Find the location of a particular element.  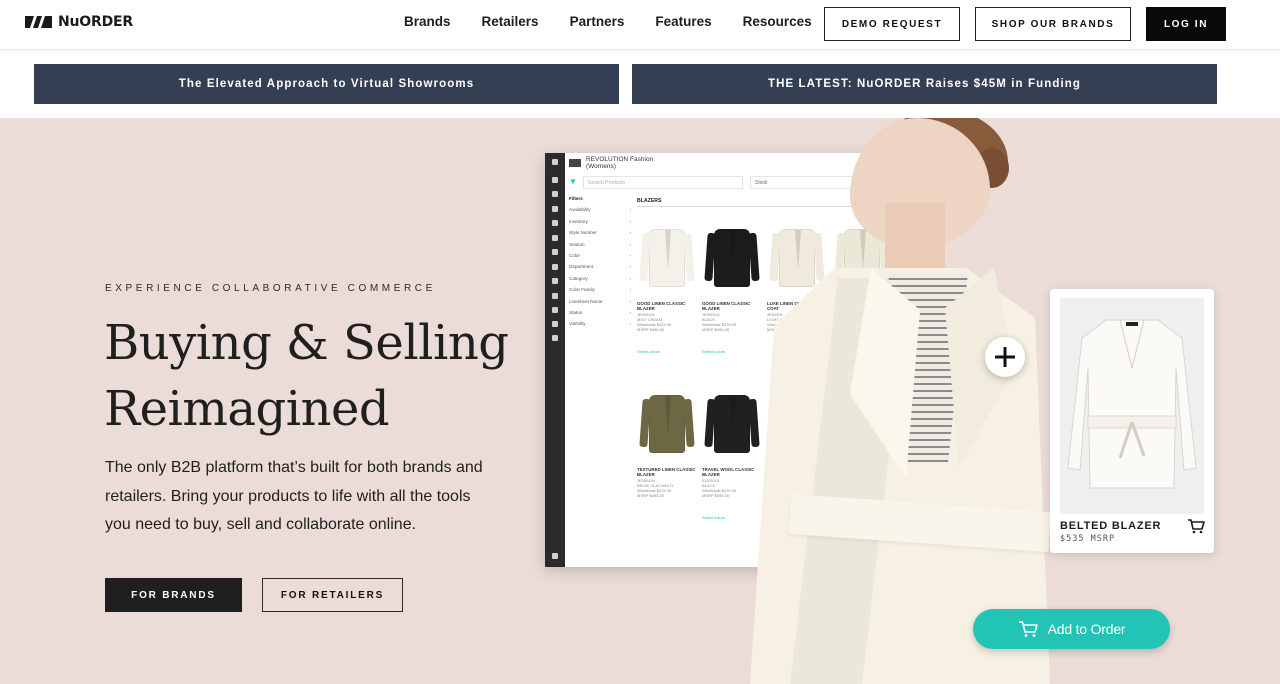

filter-item: Linesheet Name ‹ is located at coordinates (600, 301).